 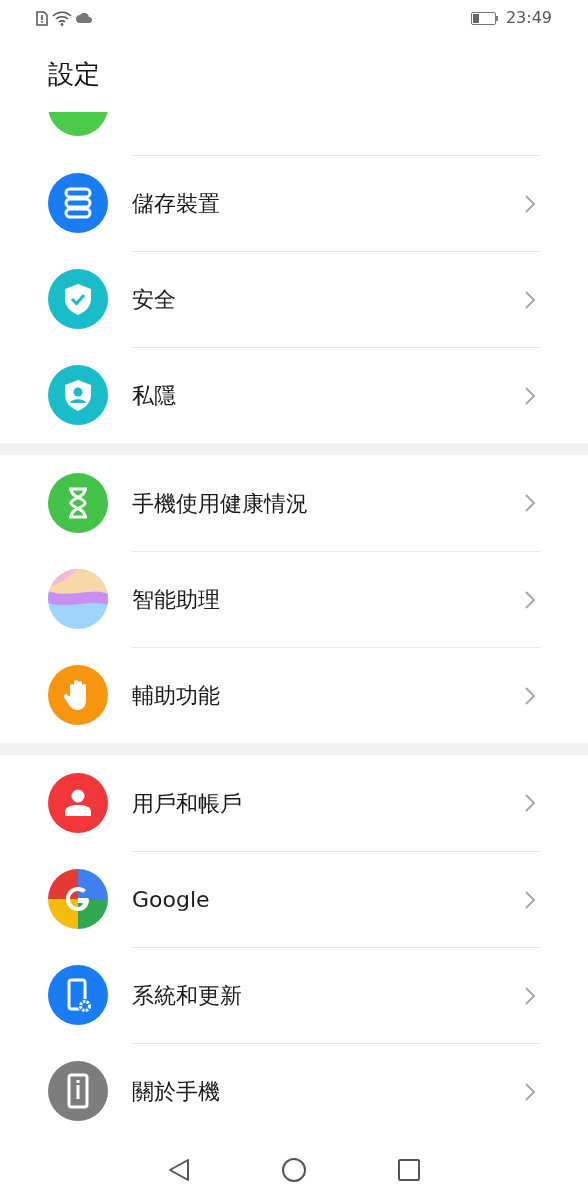 What do you see at coordinates (154, 300) in the screenshot?
I see `item-label: 安全` at bounding box center [154, 300].